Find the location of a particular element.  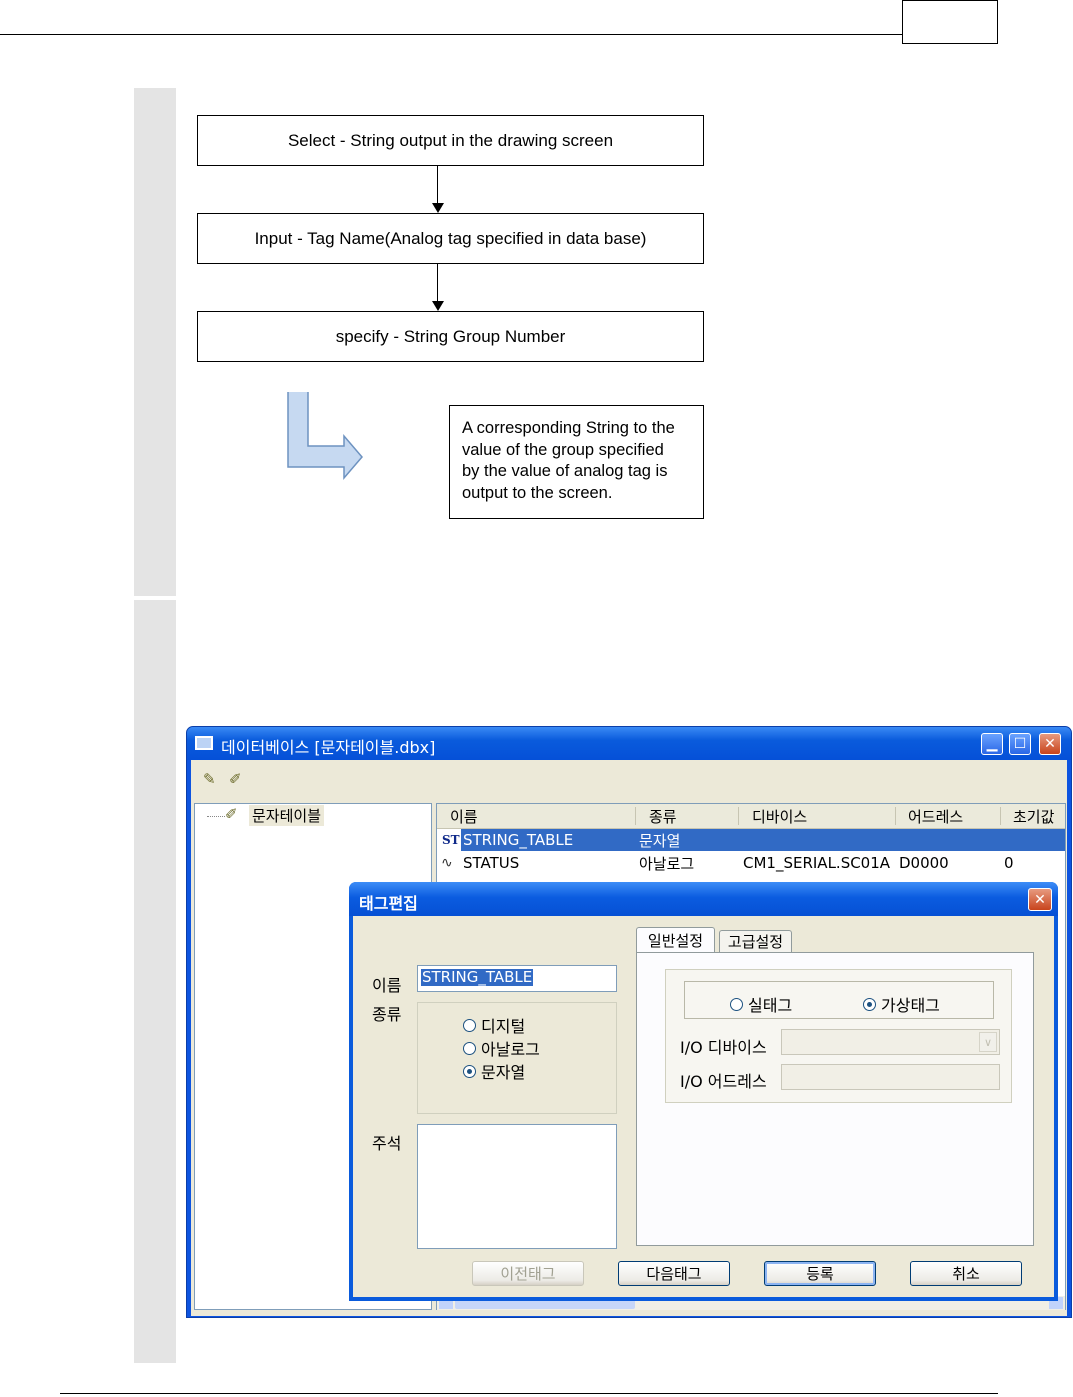

string-tag-icon: ST is located at coordinates (451, 840).